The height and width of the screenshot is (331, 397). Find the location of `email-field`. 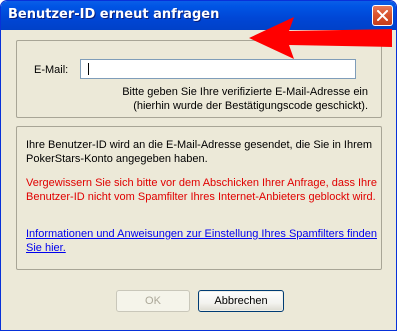

email-field is located at coordinates (218, 69).